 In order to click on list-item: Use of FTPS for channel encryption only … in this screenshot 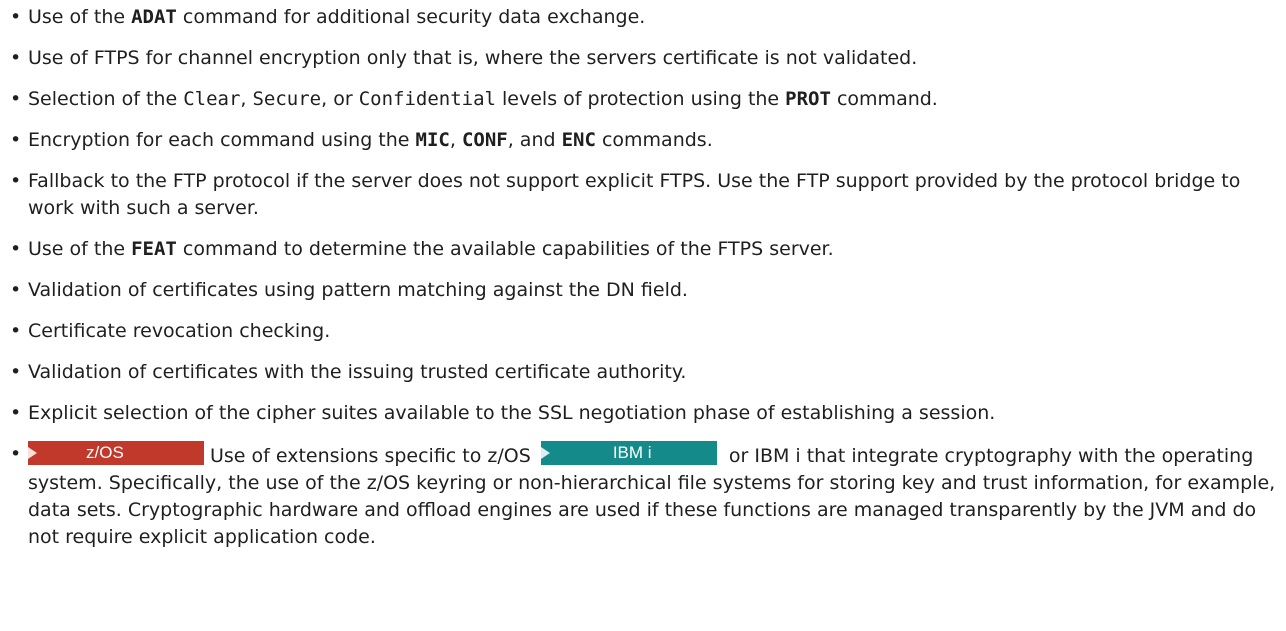, I will do `click(644, 58)`.